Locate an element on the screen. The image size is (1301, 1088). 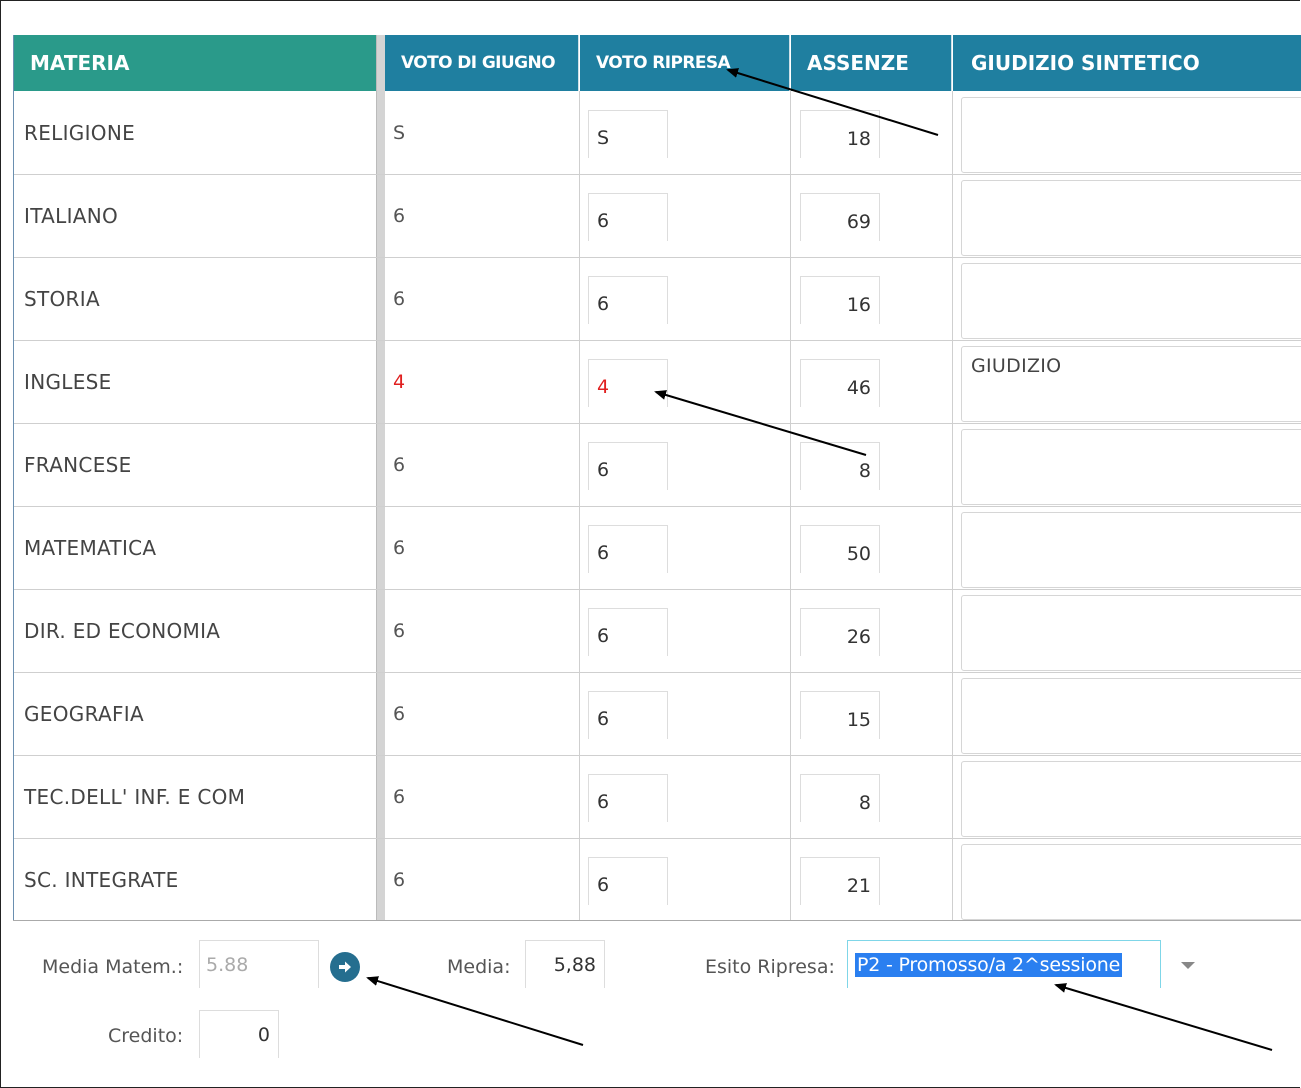
table-row: SC. INTEGRATE 6 6 21 is located at coordinates (657, 880).